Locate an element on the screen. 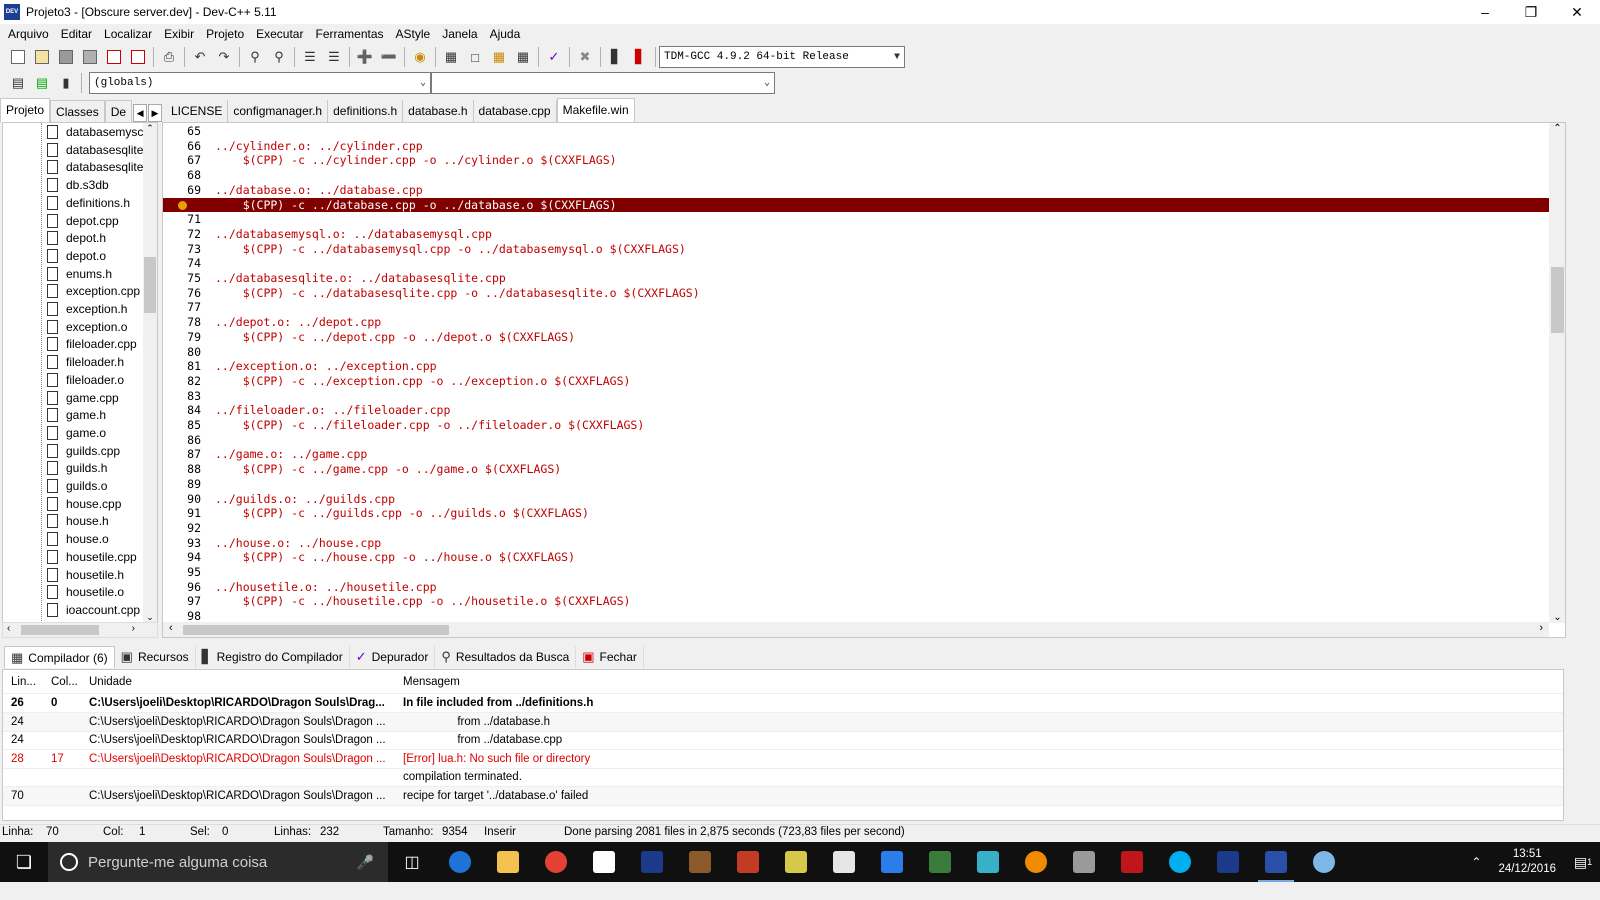  tree-file-item: definitions.h is located at coordinates (88, 203).